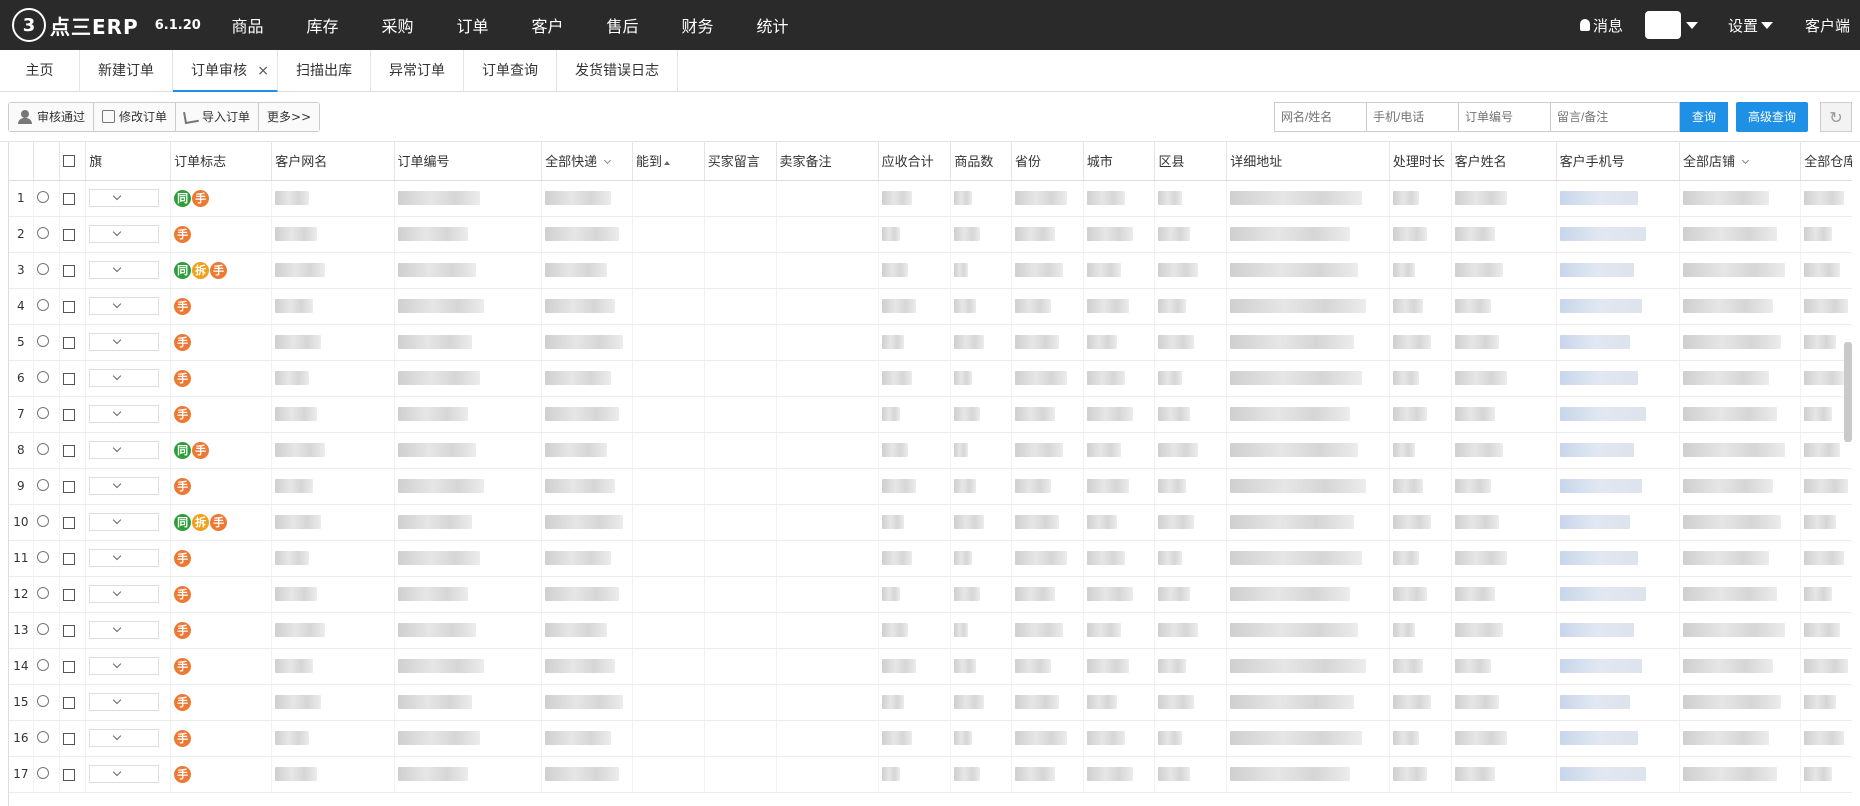 The image size is (1860, 806). I want to click on table-row: 12 手, so click(930, 594).